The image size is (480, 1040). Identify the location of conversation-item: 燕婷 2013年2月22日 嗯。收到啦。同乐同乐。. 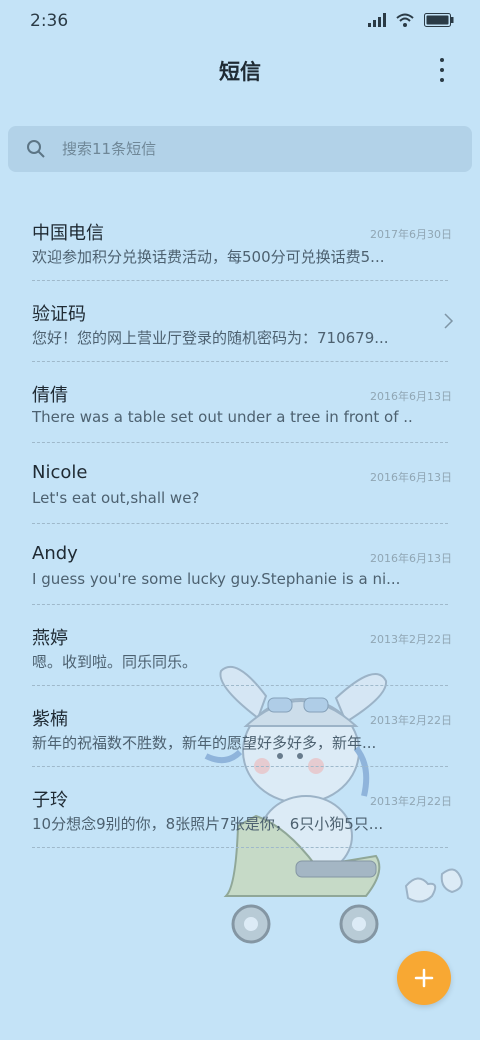
(242, 645).